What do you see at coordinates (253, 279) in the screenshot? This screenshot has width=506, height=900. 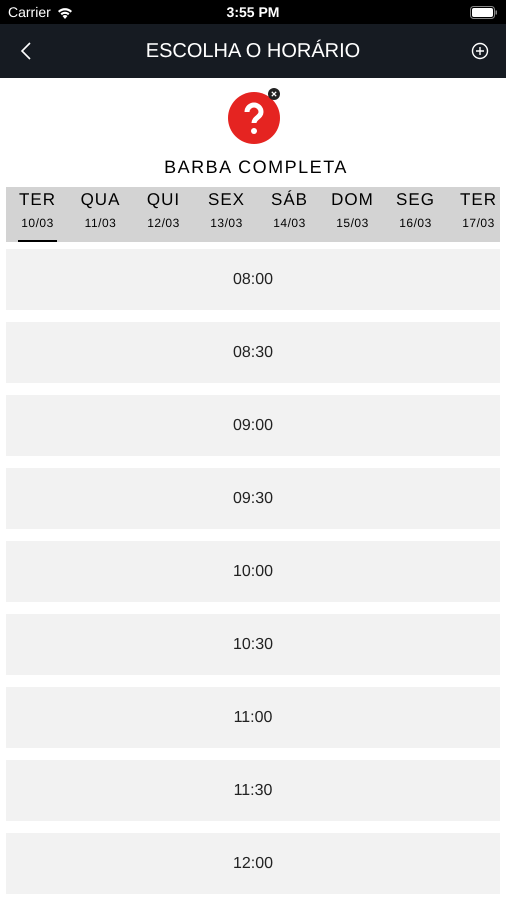 I see `time-slot: 08:00` at bounding box center [253, 279].